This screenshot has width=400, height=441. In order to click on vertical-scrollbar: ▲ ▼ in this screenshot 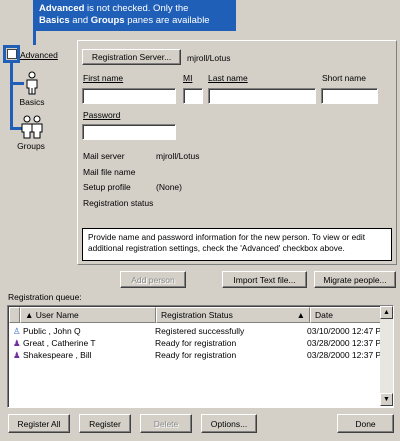, I will do `click(386, 356)`.